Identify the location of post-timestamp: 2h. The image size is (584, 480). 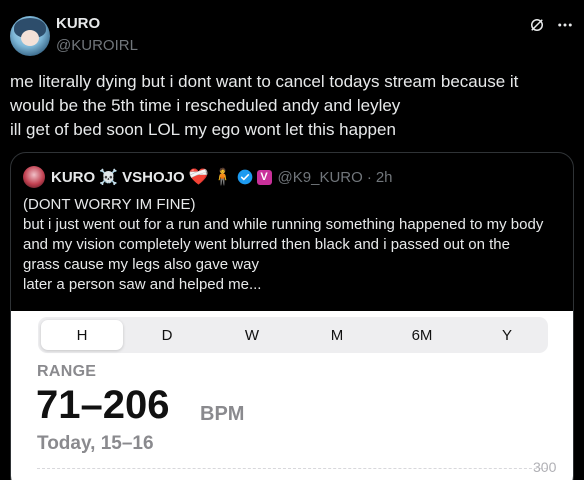
(384, 177).